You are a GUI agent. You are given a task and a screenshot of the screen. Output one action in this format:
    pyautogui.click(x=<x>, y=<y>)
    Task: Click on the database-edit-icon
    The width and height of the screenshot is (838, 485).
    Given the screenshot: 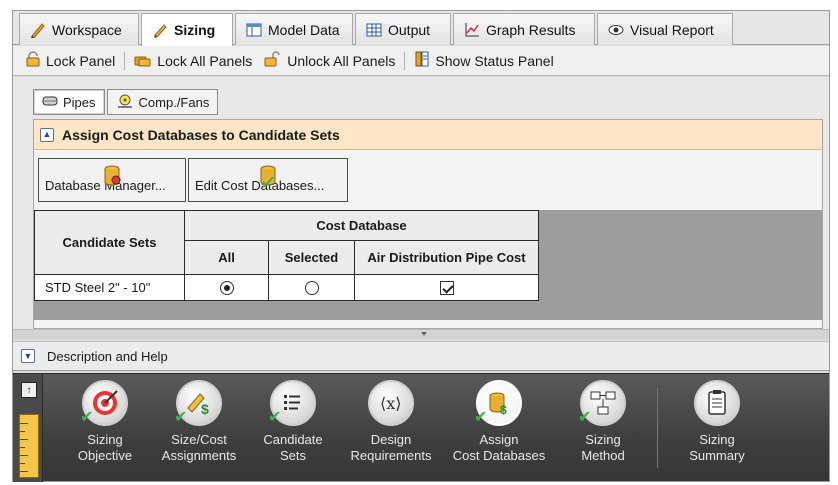 What is the action you would take?
    pyautogui.click(x=268, y=177)
    